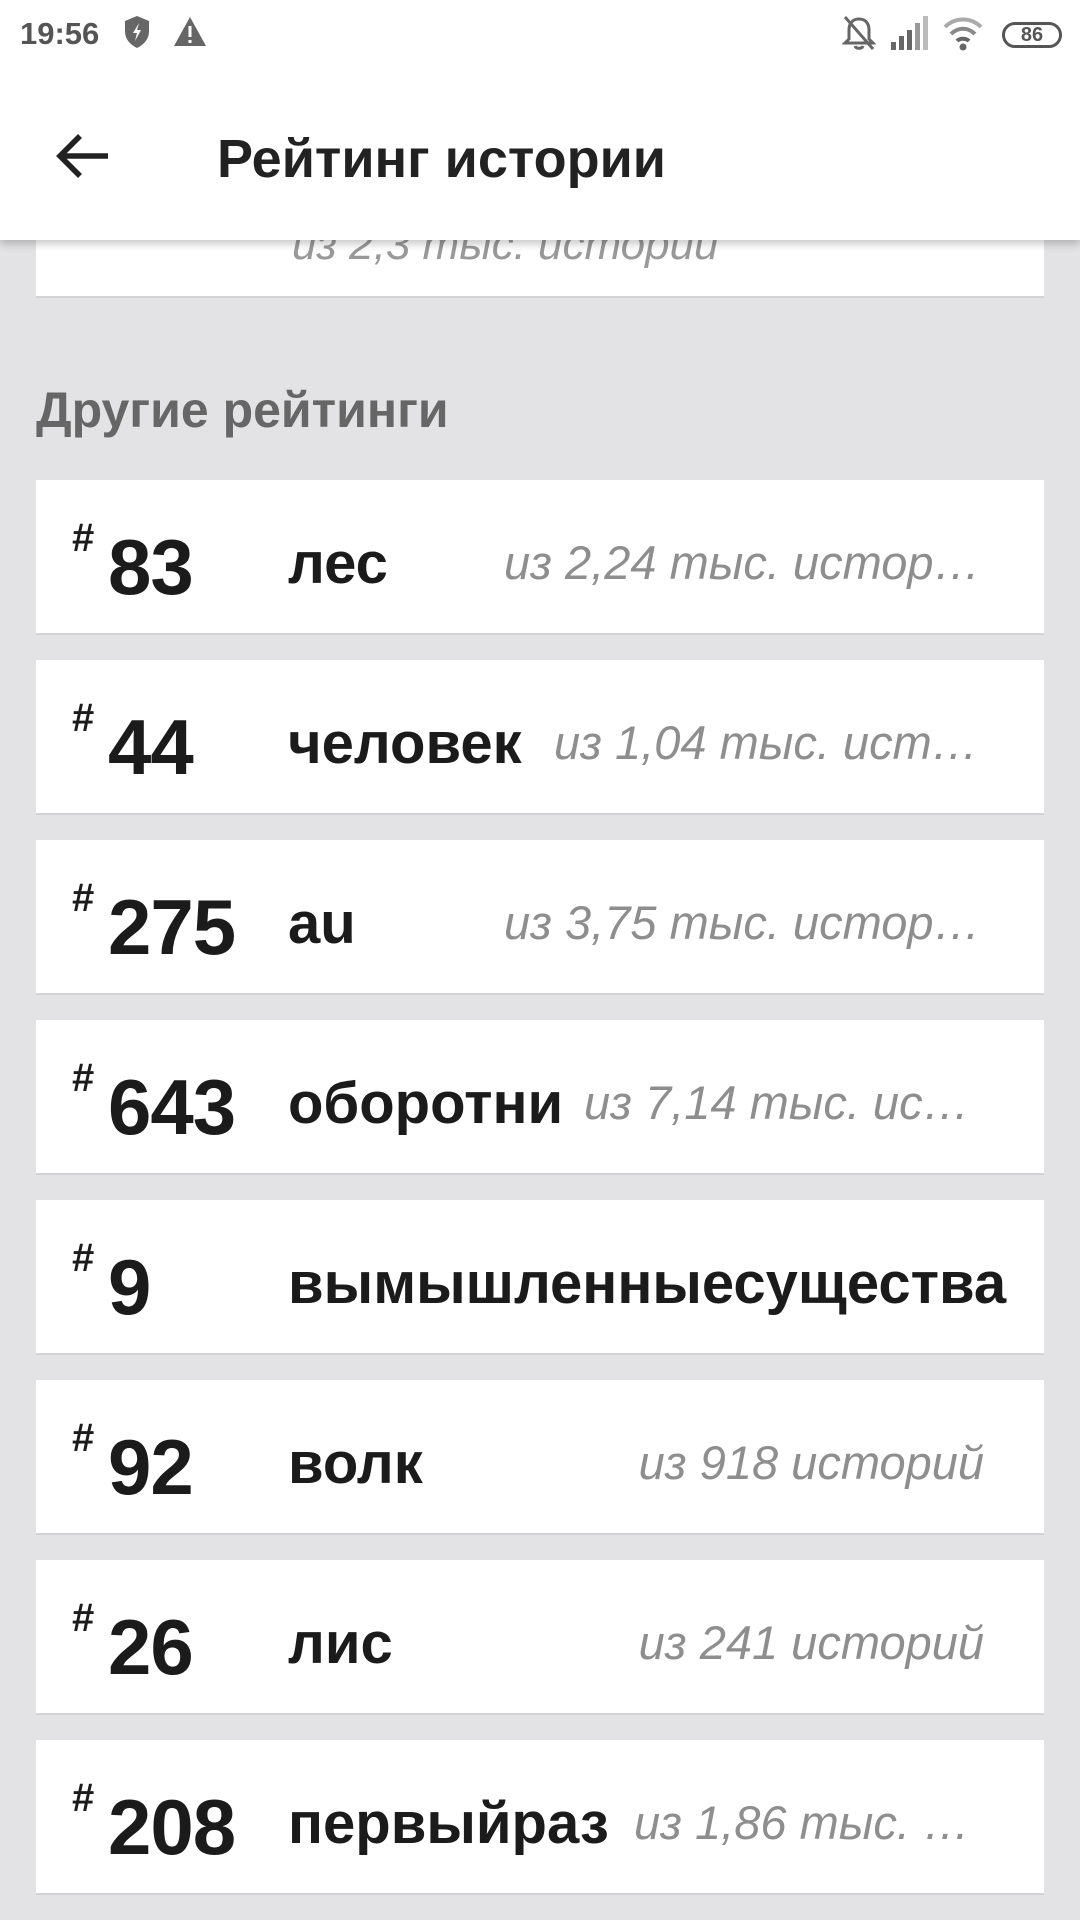 The height and width of the screenshot is (1920, 1080). What do you see at coordinates (540, 36) in the screenshot?
I see `status-bar: 19:56 86` at bounding box center [540, 36].